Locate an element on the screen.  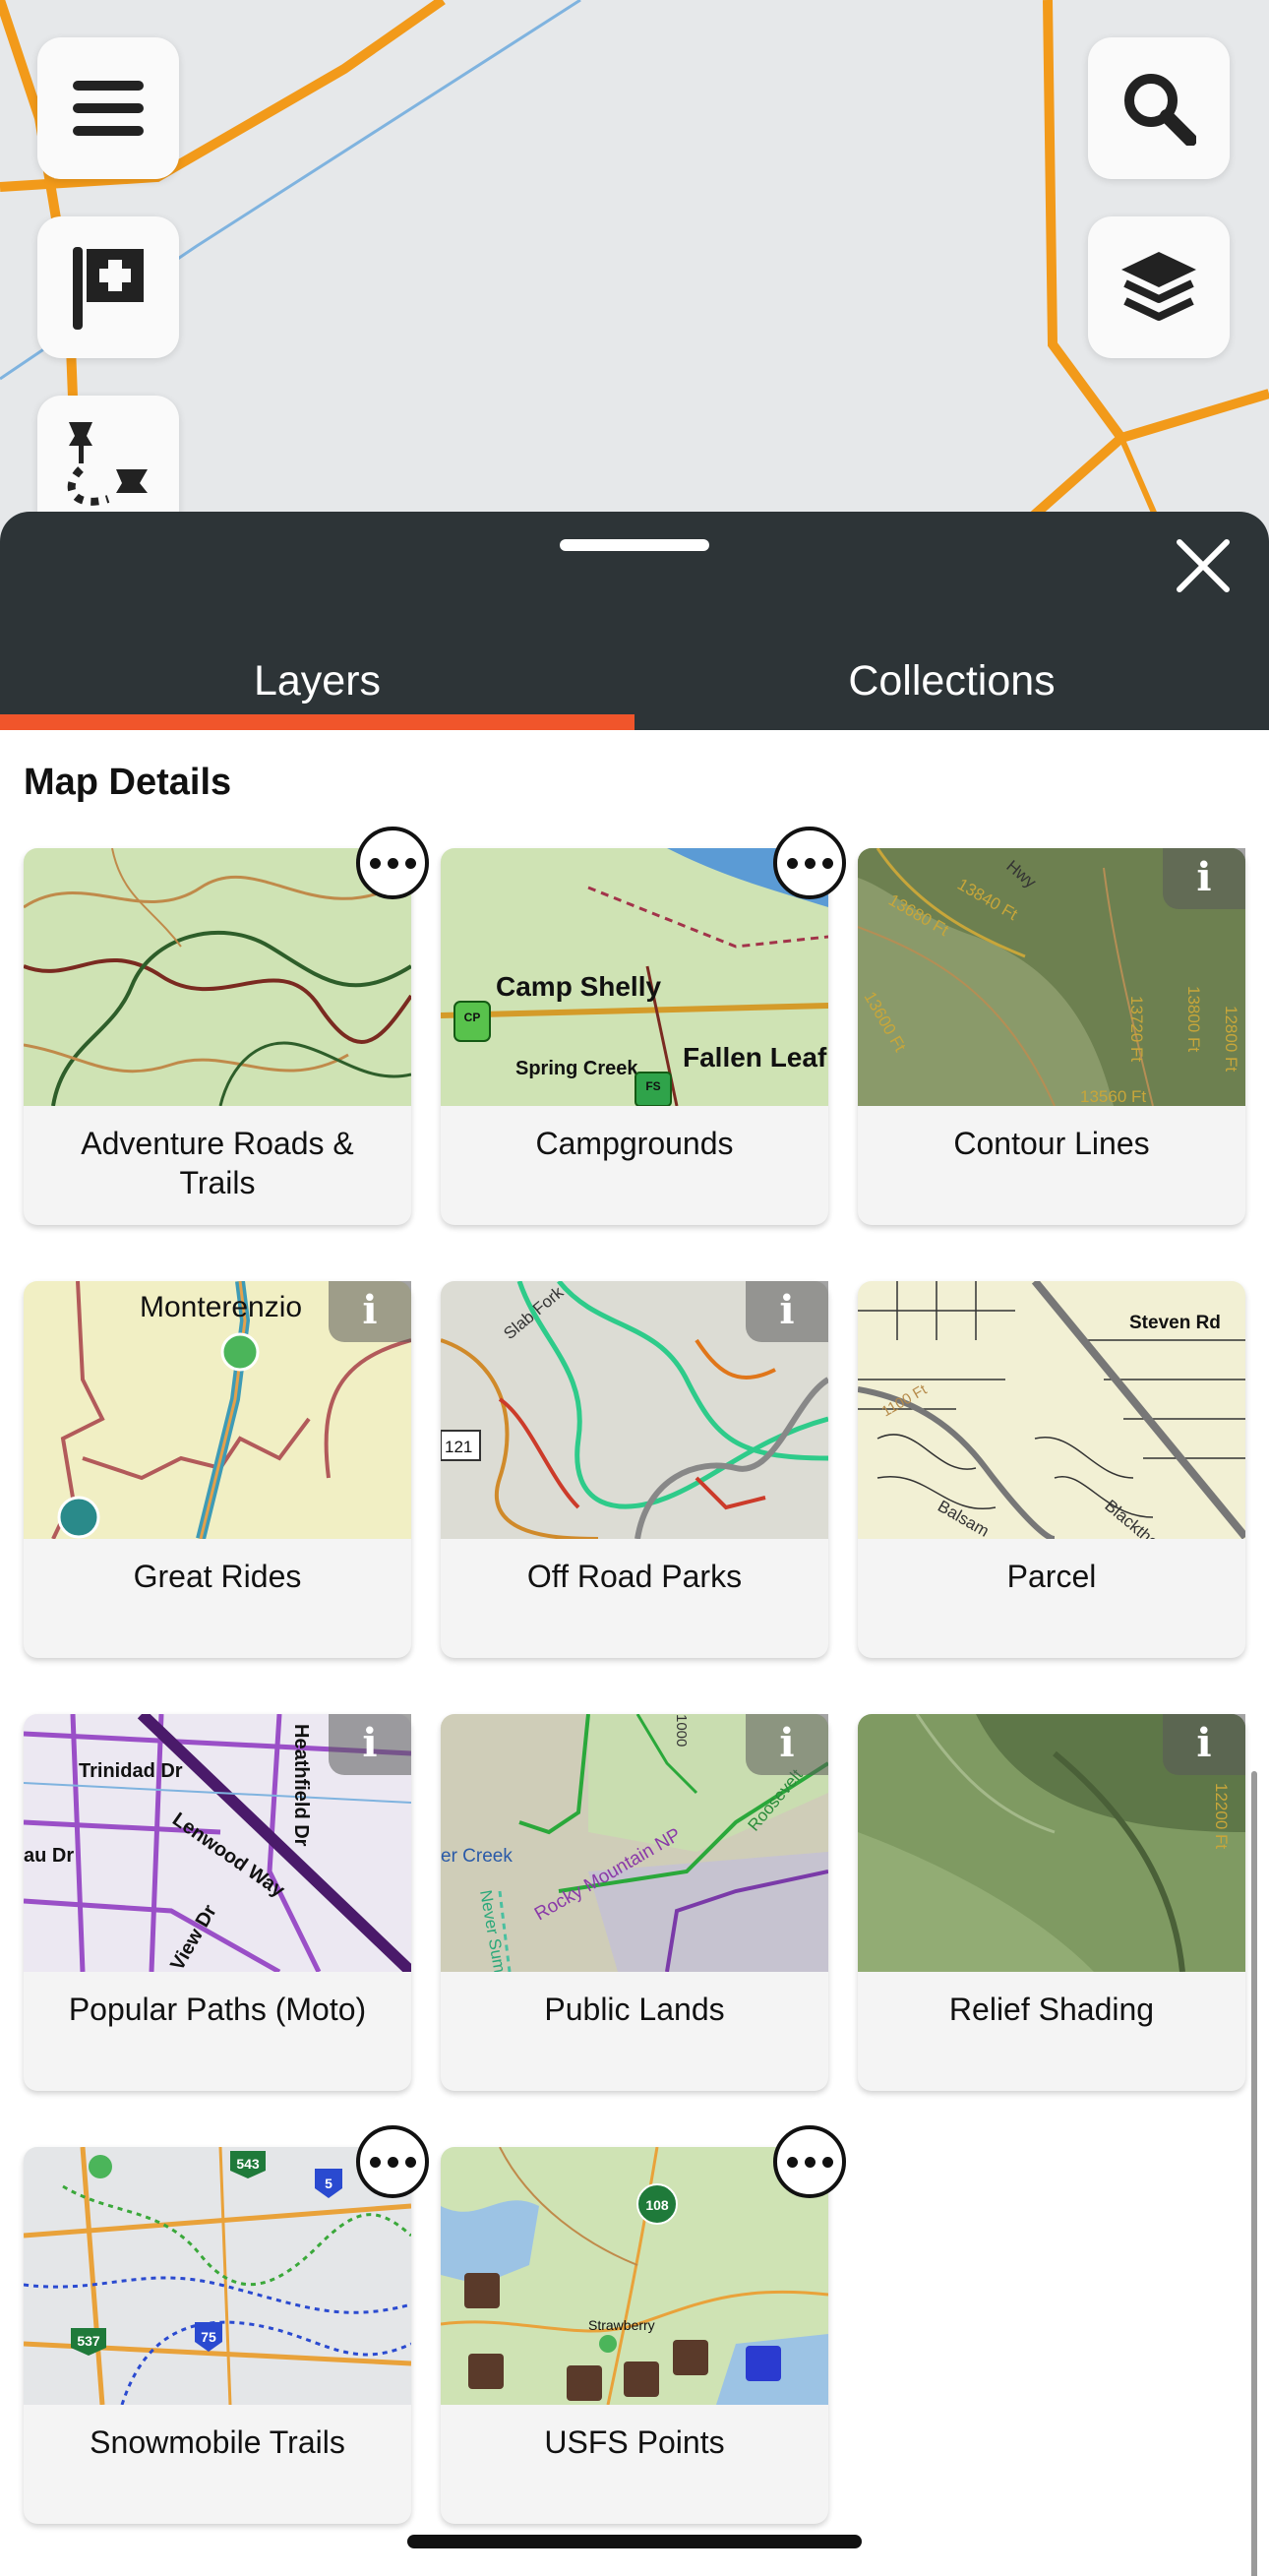
layer-label: Parcel is located at coordinates (1051, 1576).